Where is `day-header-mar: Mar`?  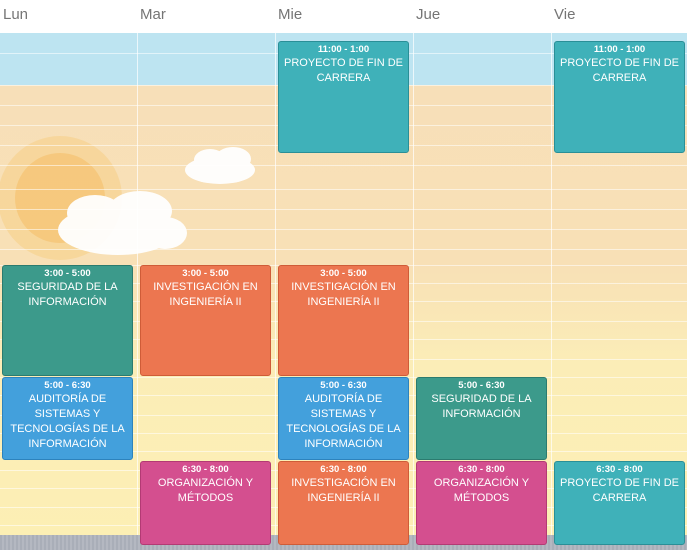 day-header-mar: Mar is located at coordinates (153, 14).